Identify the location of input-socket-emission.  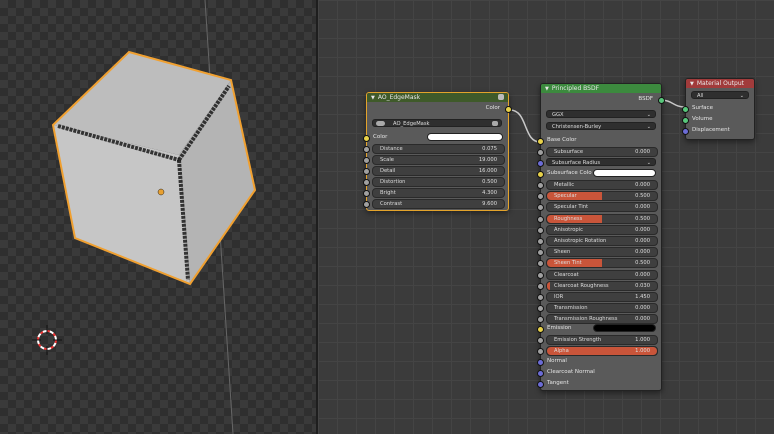
(540, 329).